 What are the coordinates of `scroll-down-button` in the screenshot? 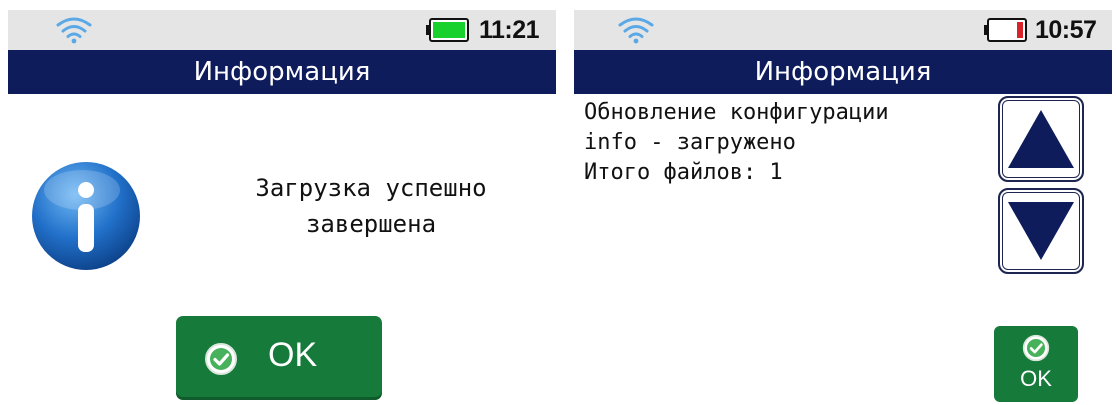 It's located at (1041, 231).